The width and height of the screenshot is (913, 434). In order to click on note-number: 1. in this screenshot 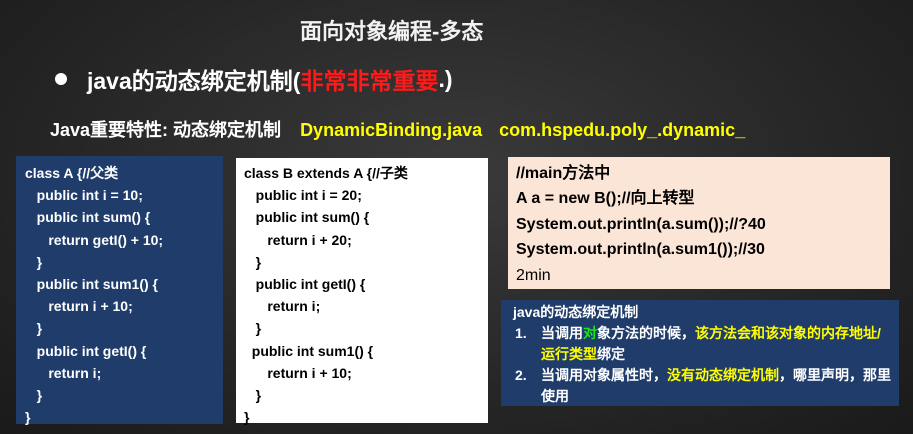, I will do `click(521, 333)`.